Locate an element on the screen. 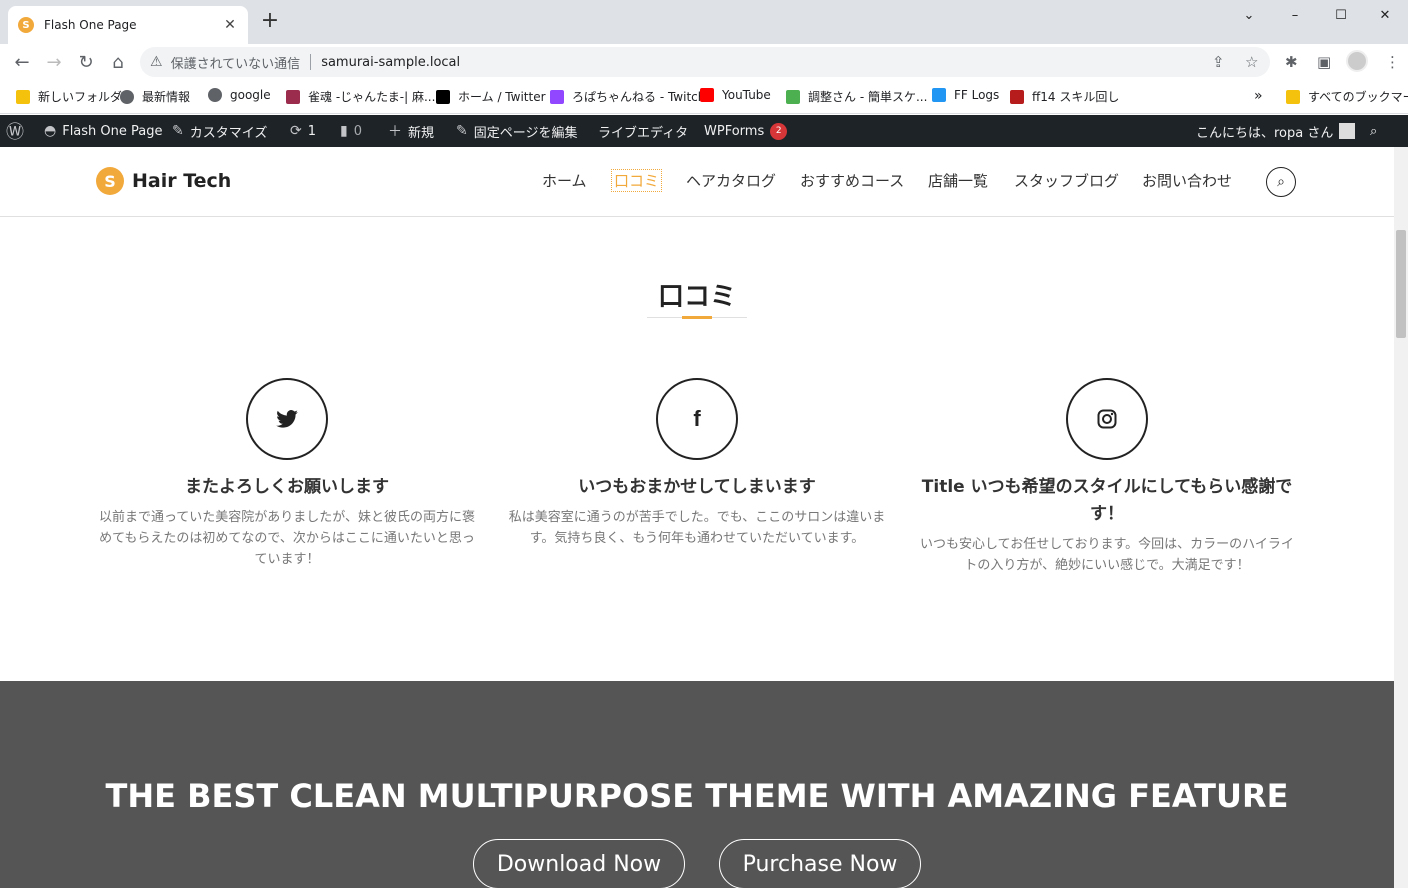 This screenshot has width=1408, height=888. admin-account: こんにちは、ropa さん is located at coordinates (1276, 131).